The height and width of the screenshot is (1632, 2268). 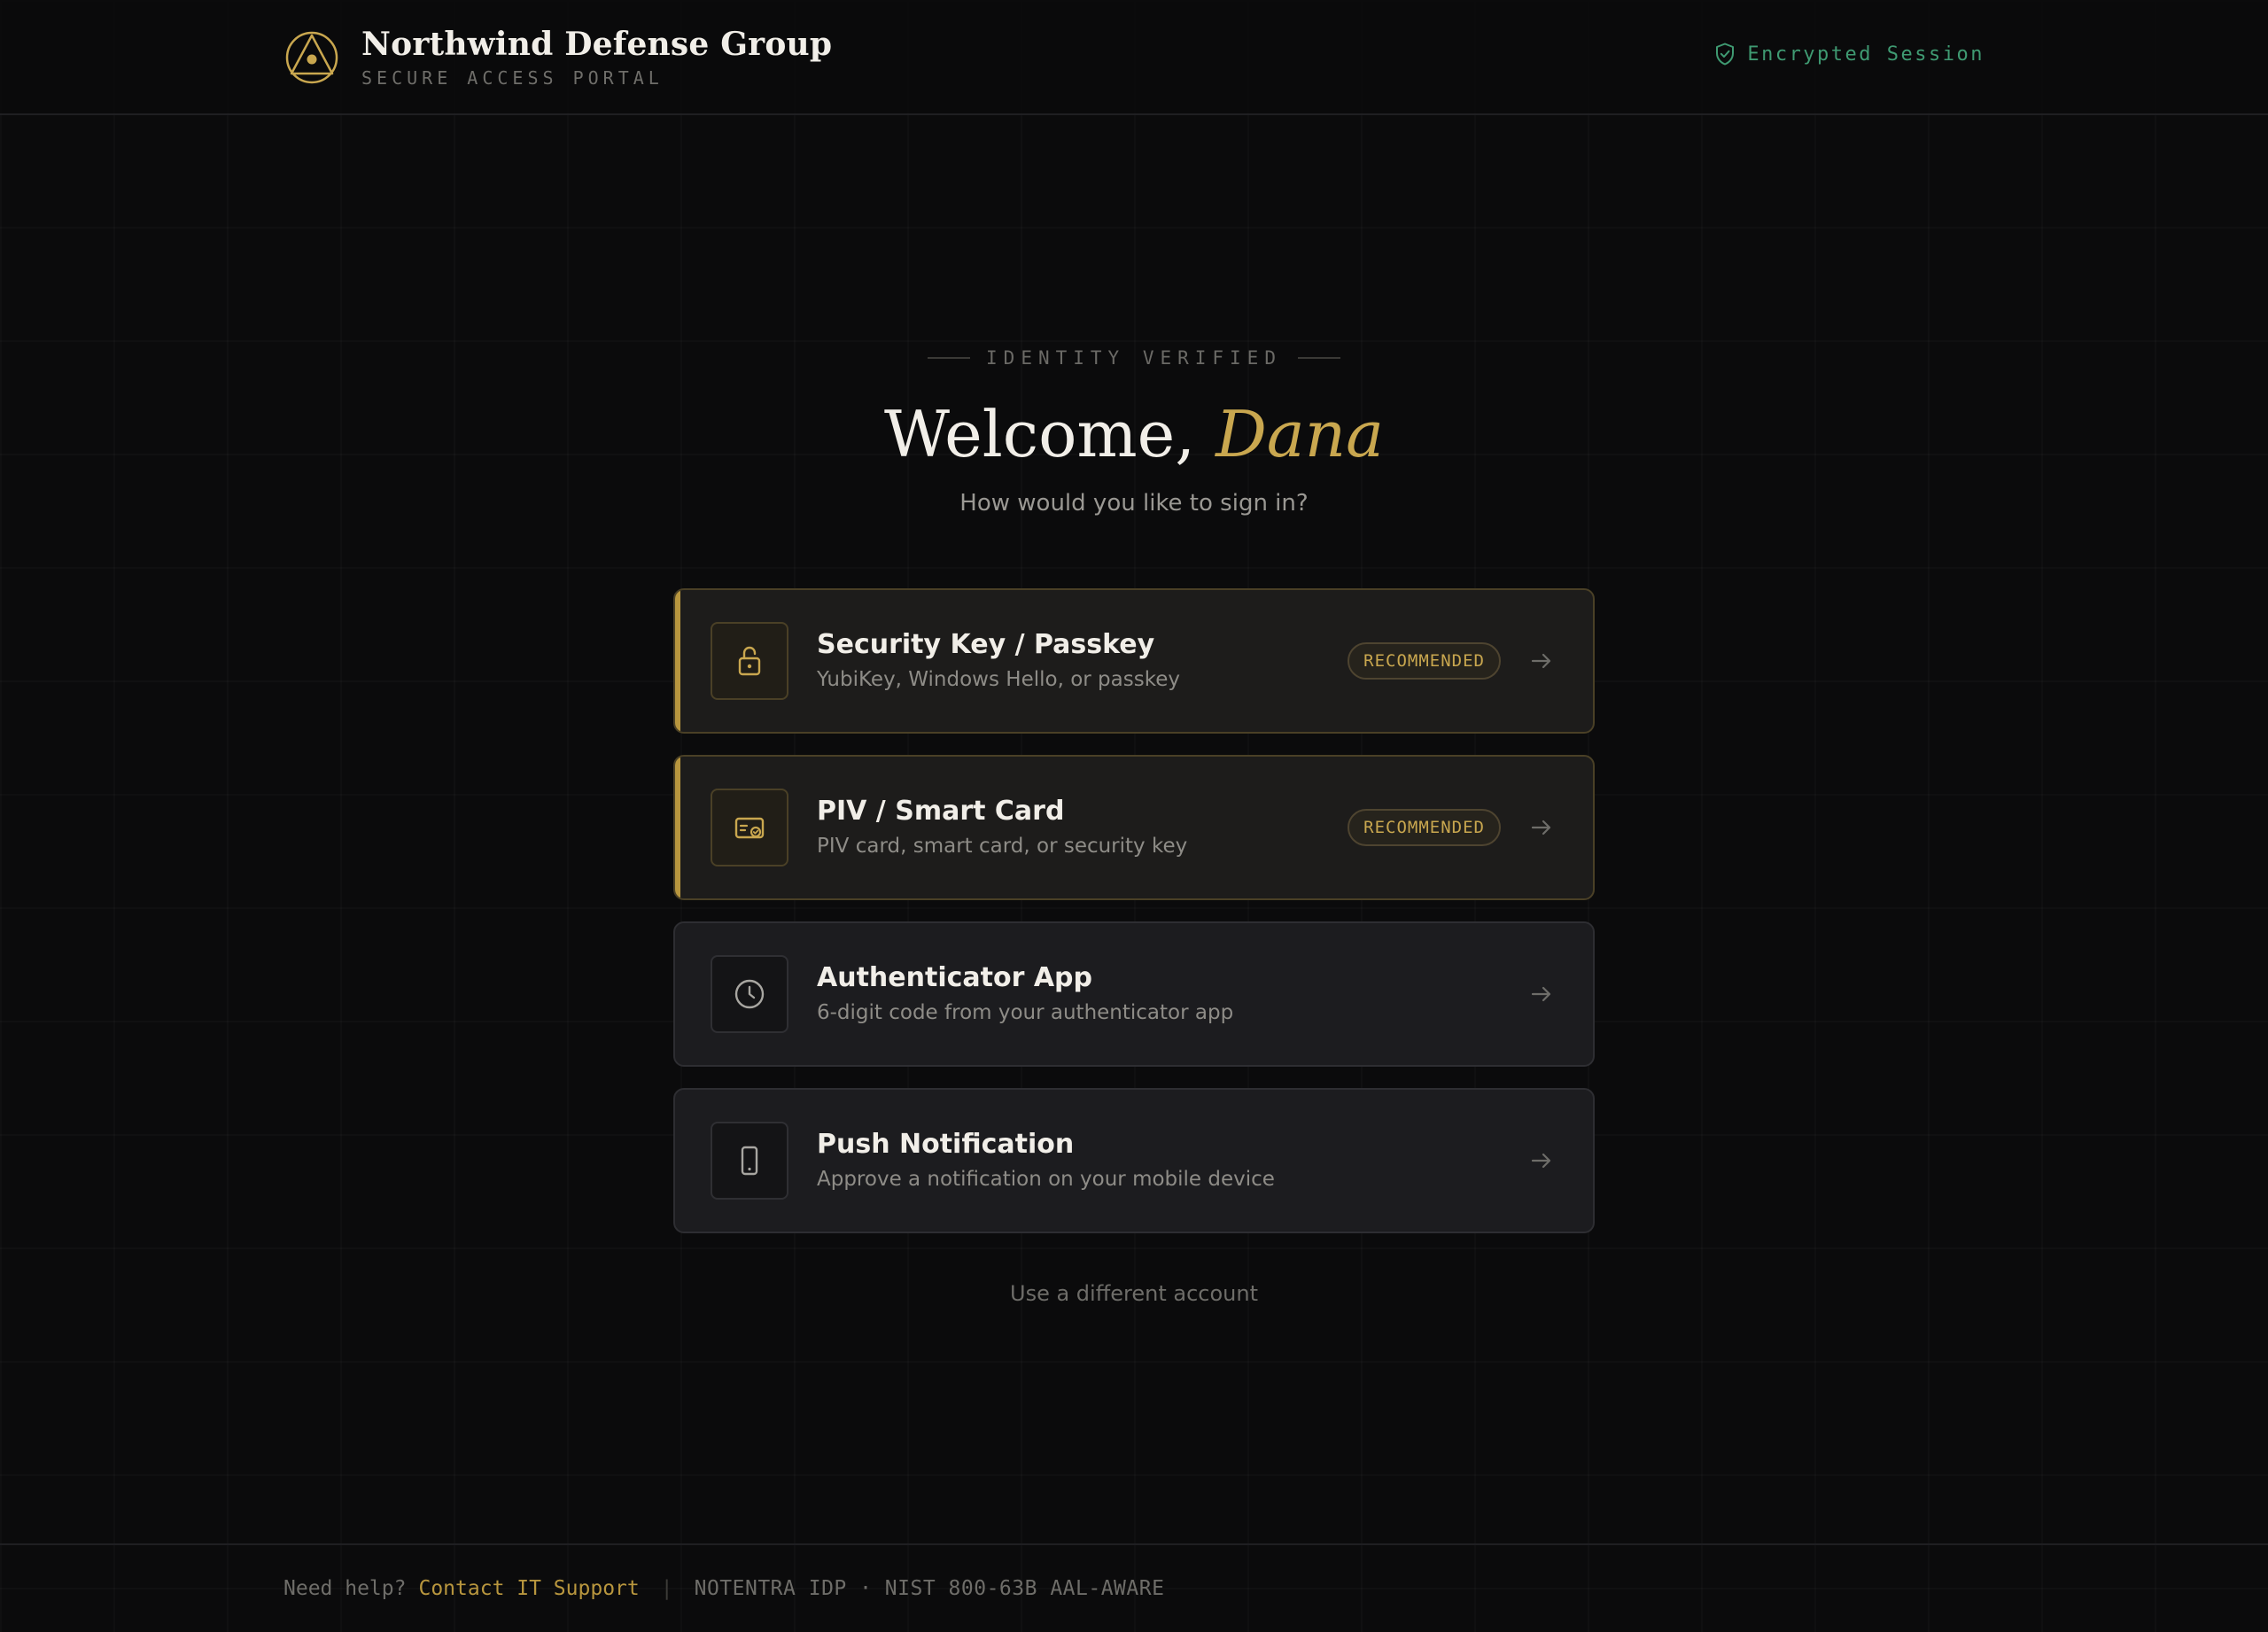 What do you see at coordinates (345, 1588) in the screenshot?
I see `footer-help-text: Need help?` at bounding box center [345, 1588].